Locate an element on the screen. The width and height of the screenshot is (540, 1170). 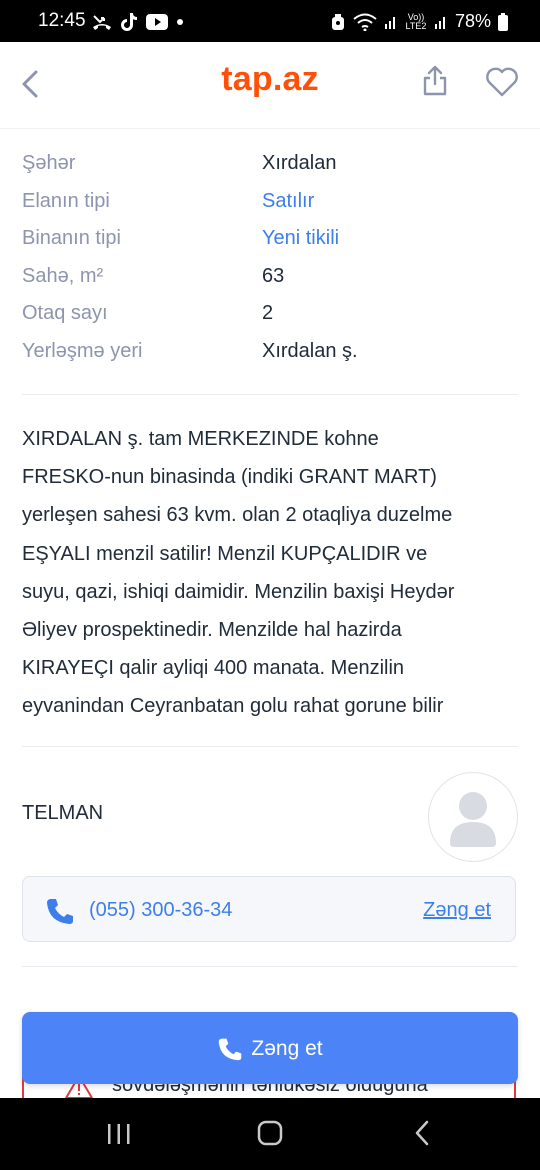
signal-icon is located at coordinates (389, 22).